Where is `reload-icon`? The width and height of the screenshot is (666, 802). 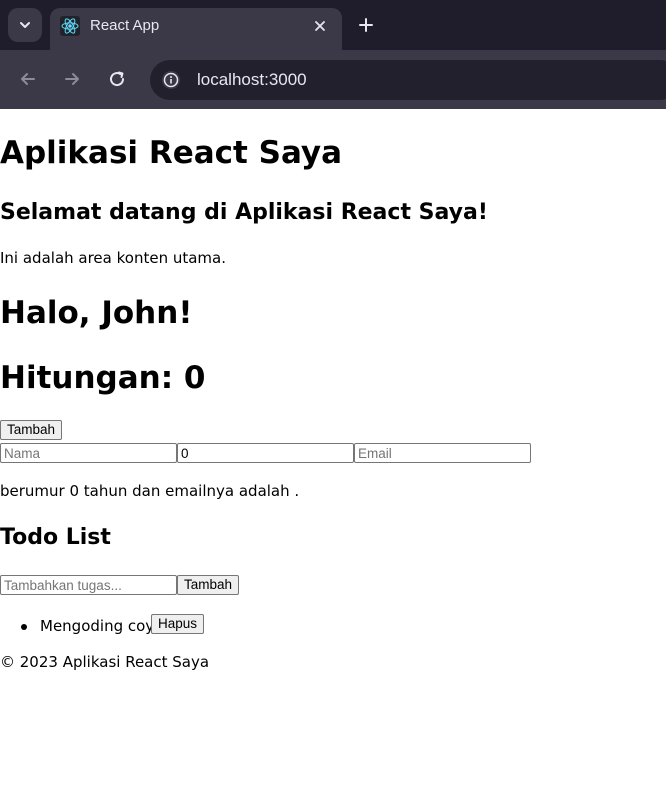 reload-icon is located at coordinates (117, 79).